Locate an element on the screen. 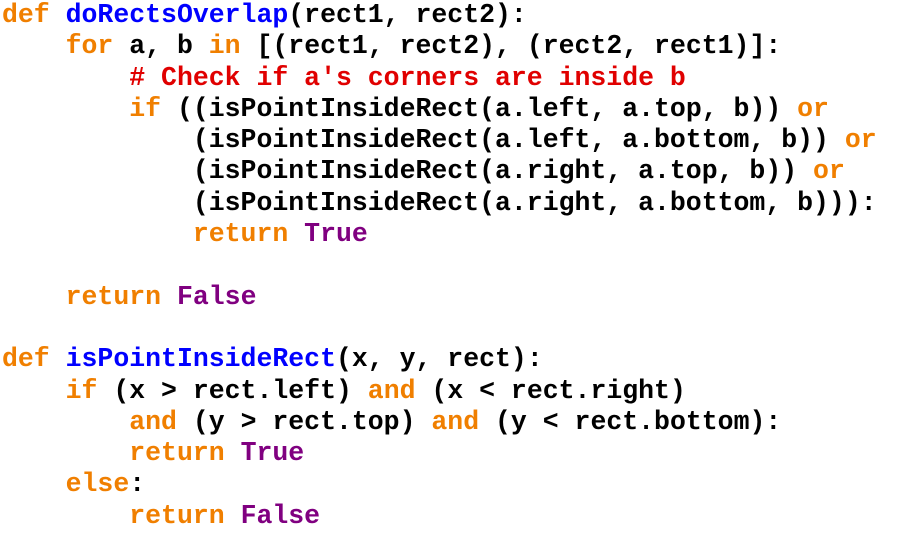 The width and height of the screenshot is (921, 544). code-line: # Check if a's corners are inside b is located at coordinates (439, 78).